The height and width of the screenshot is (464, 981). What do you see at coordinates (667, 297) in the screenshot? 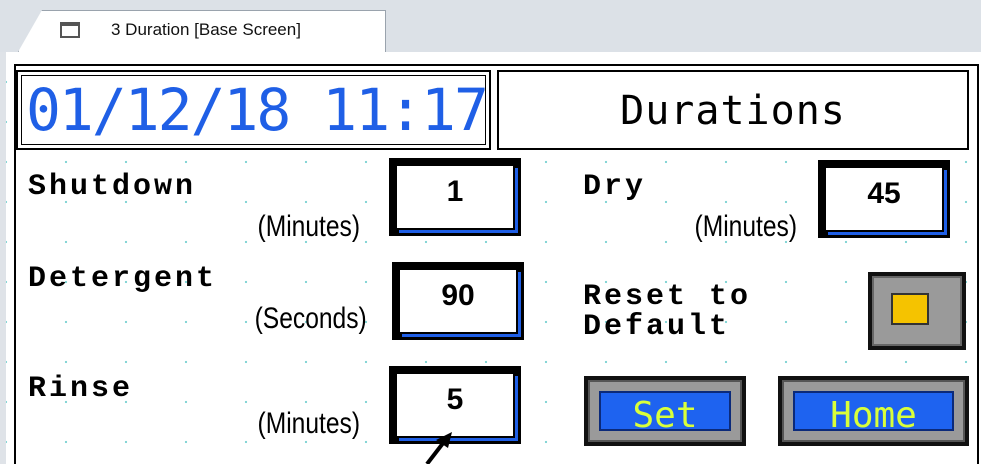
I see `reset-label-line1: Reset to` at bounding box center [667, 297].